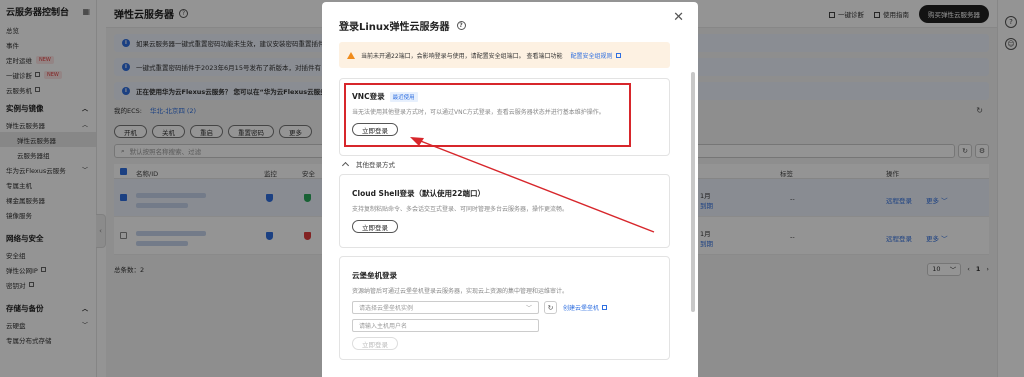  Describe the element at coordinates (375, 226) in the screenshot. I see `cloudshell-login-button: 立即登录` at that location.